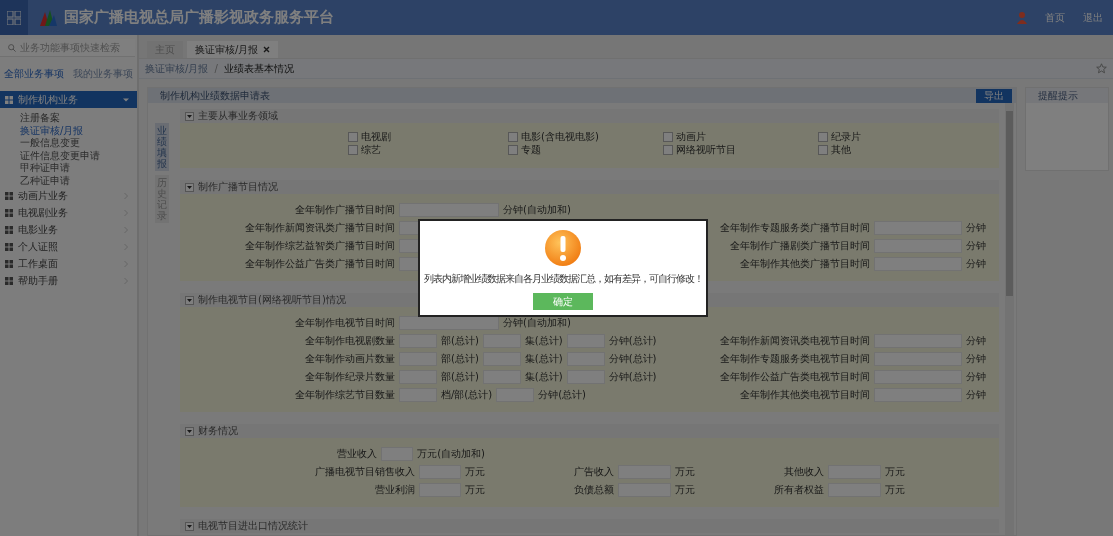 The height and width of the screenshot is (536, 1113). I want to click on field-label: 负债总额, so click(593, 489).